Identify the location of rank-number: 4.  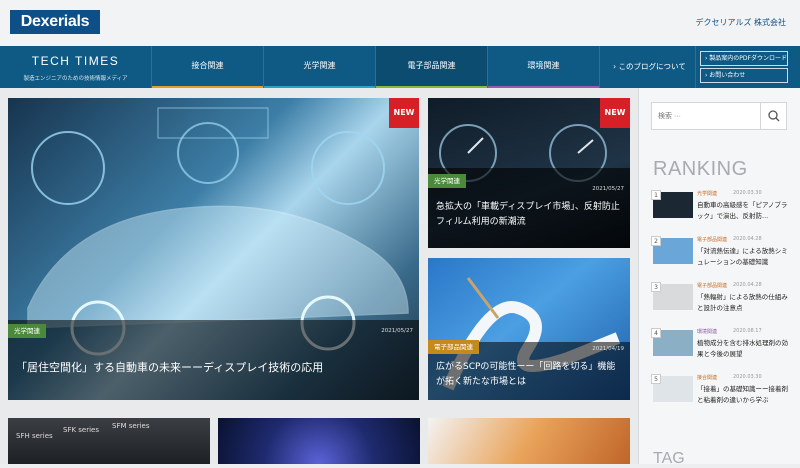
(656, 333).